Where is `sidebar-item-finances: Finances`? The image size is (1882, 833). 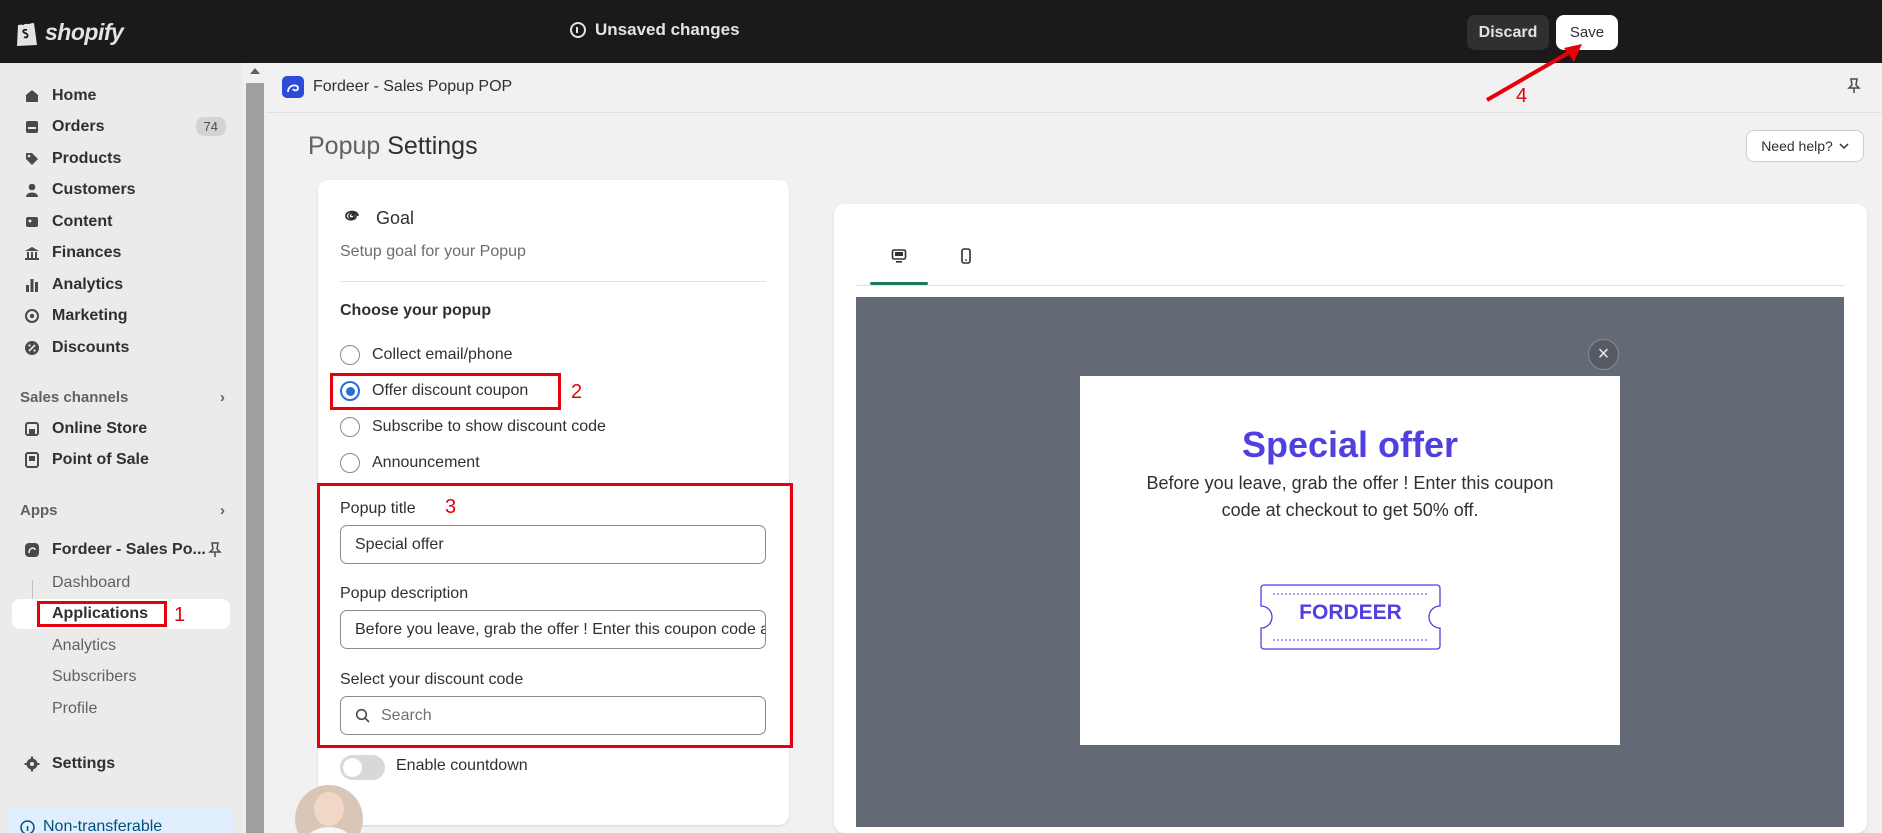 sidebar-item-finances: Finances is located at coordinates (121, 253).